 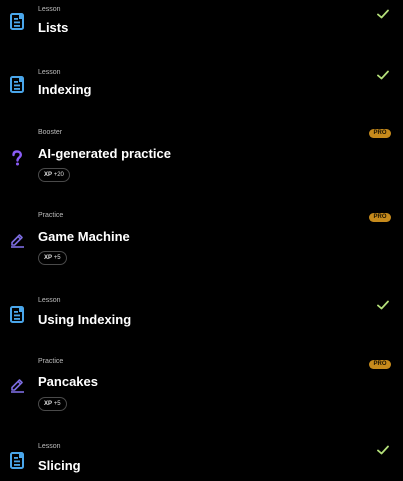 I want to click on item-title: AI-generated practice, so click(x=104, y=153).